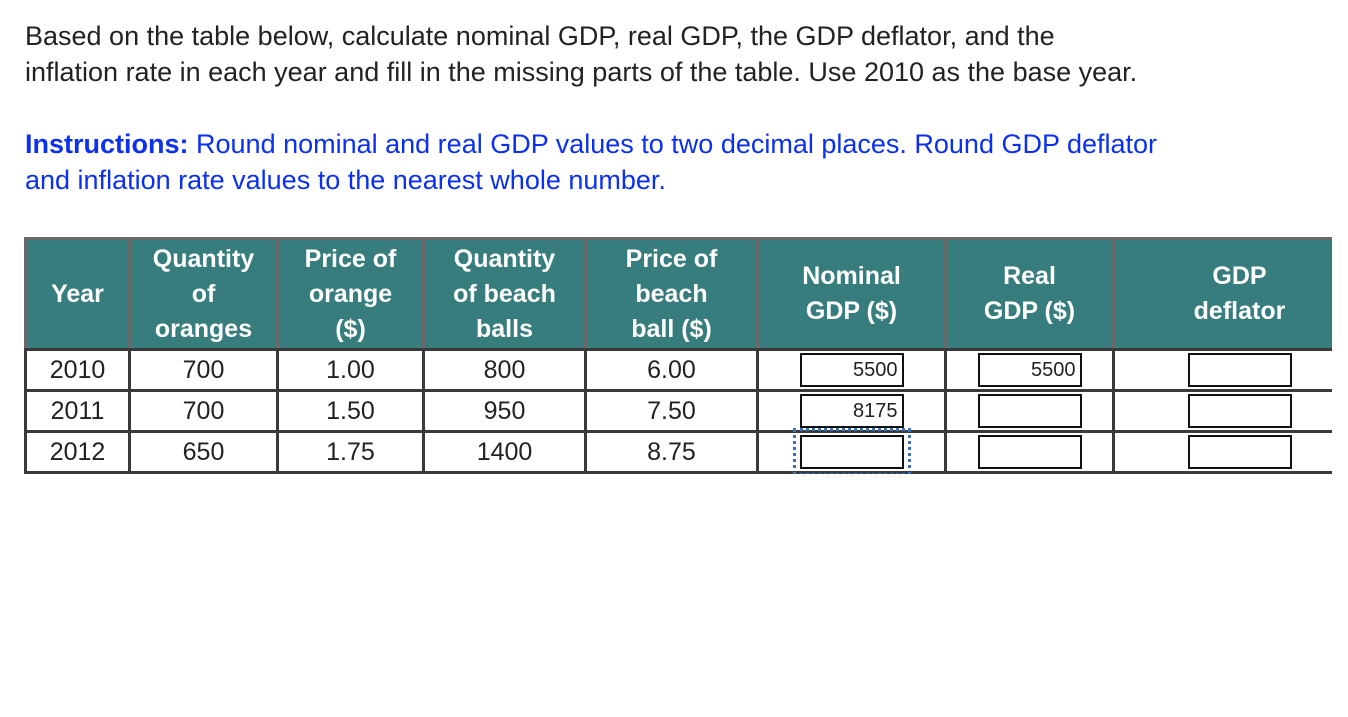 The height and width of the screenshot is (717, 1348). What do you see at coordinates (671, 370) in the screenshot?
I see `price-ball-cell: 6.00` at bounding box center [671, 370].